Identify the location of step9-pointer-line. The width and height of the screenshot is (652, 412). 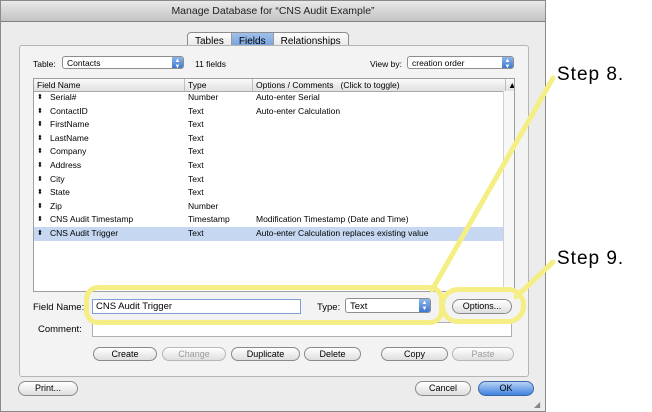
(534, 279).